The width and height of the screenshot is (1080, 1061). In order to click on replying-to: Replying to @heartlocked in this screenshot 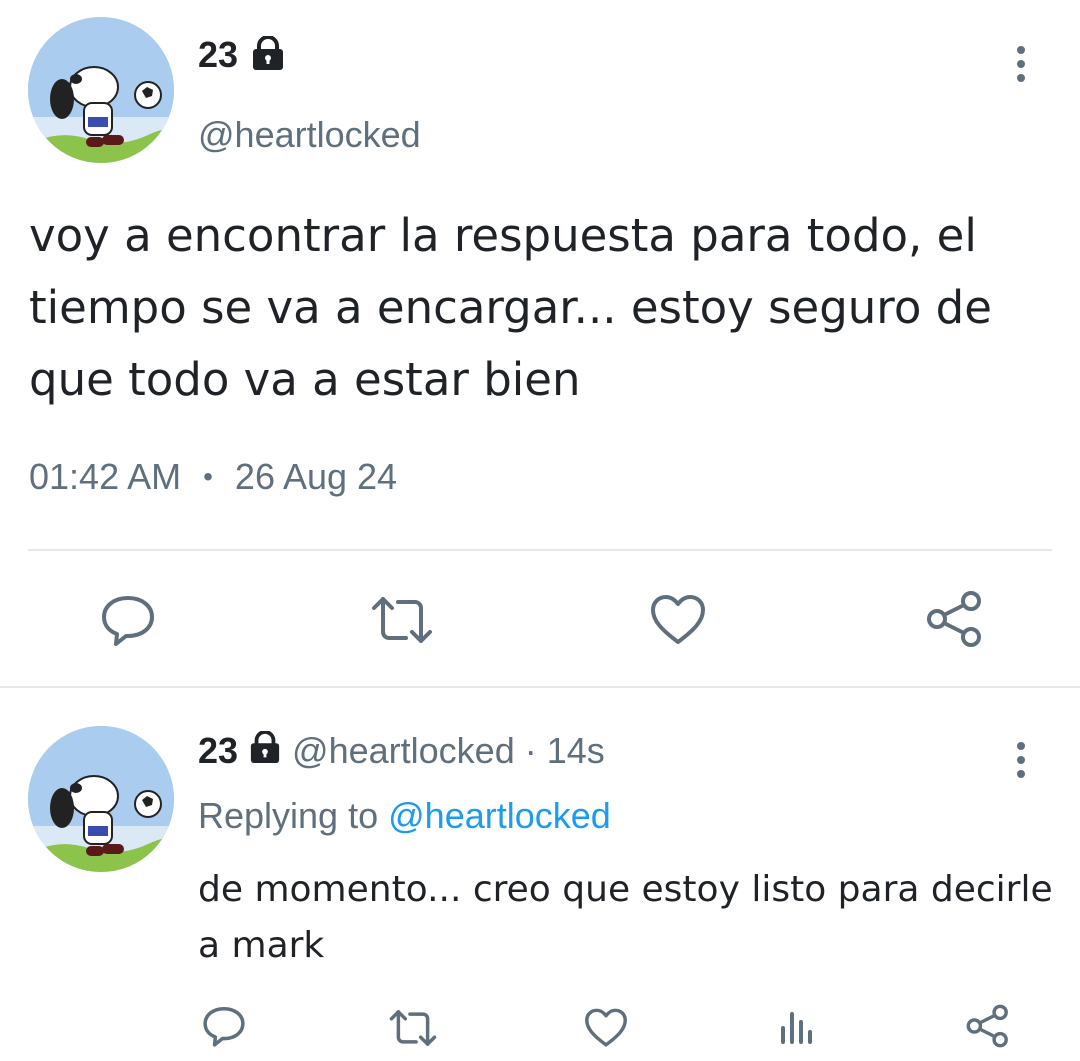, I will do `click(404, 816)`.